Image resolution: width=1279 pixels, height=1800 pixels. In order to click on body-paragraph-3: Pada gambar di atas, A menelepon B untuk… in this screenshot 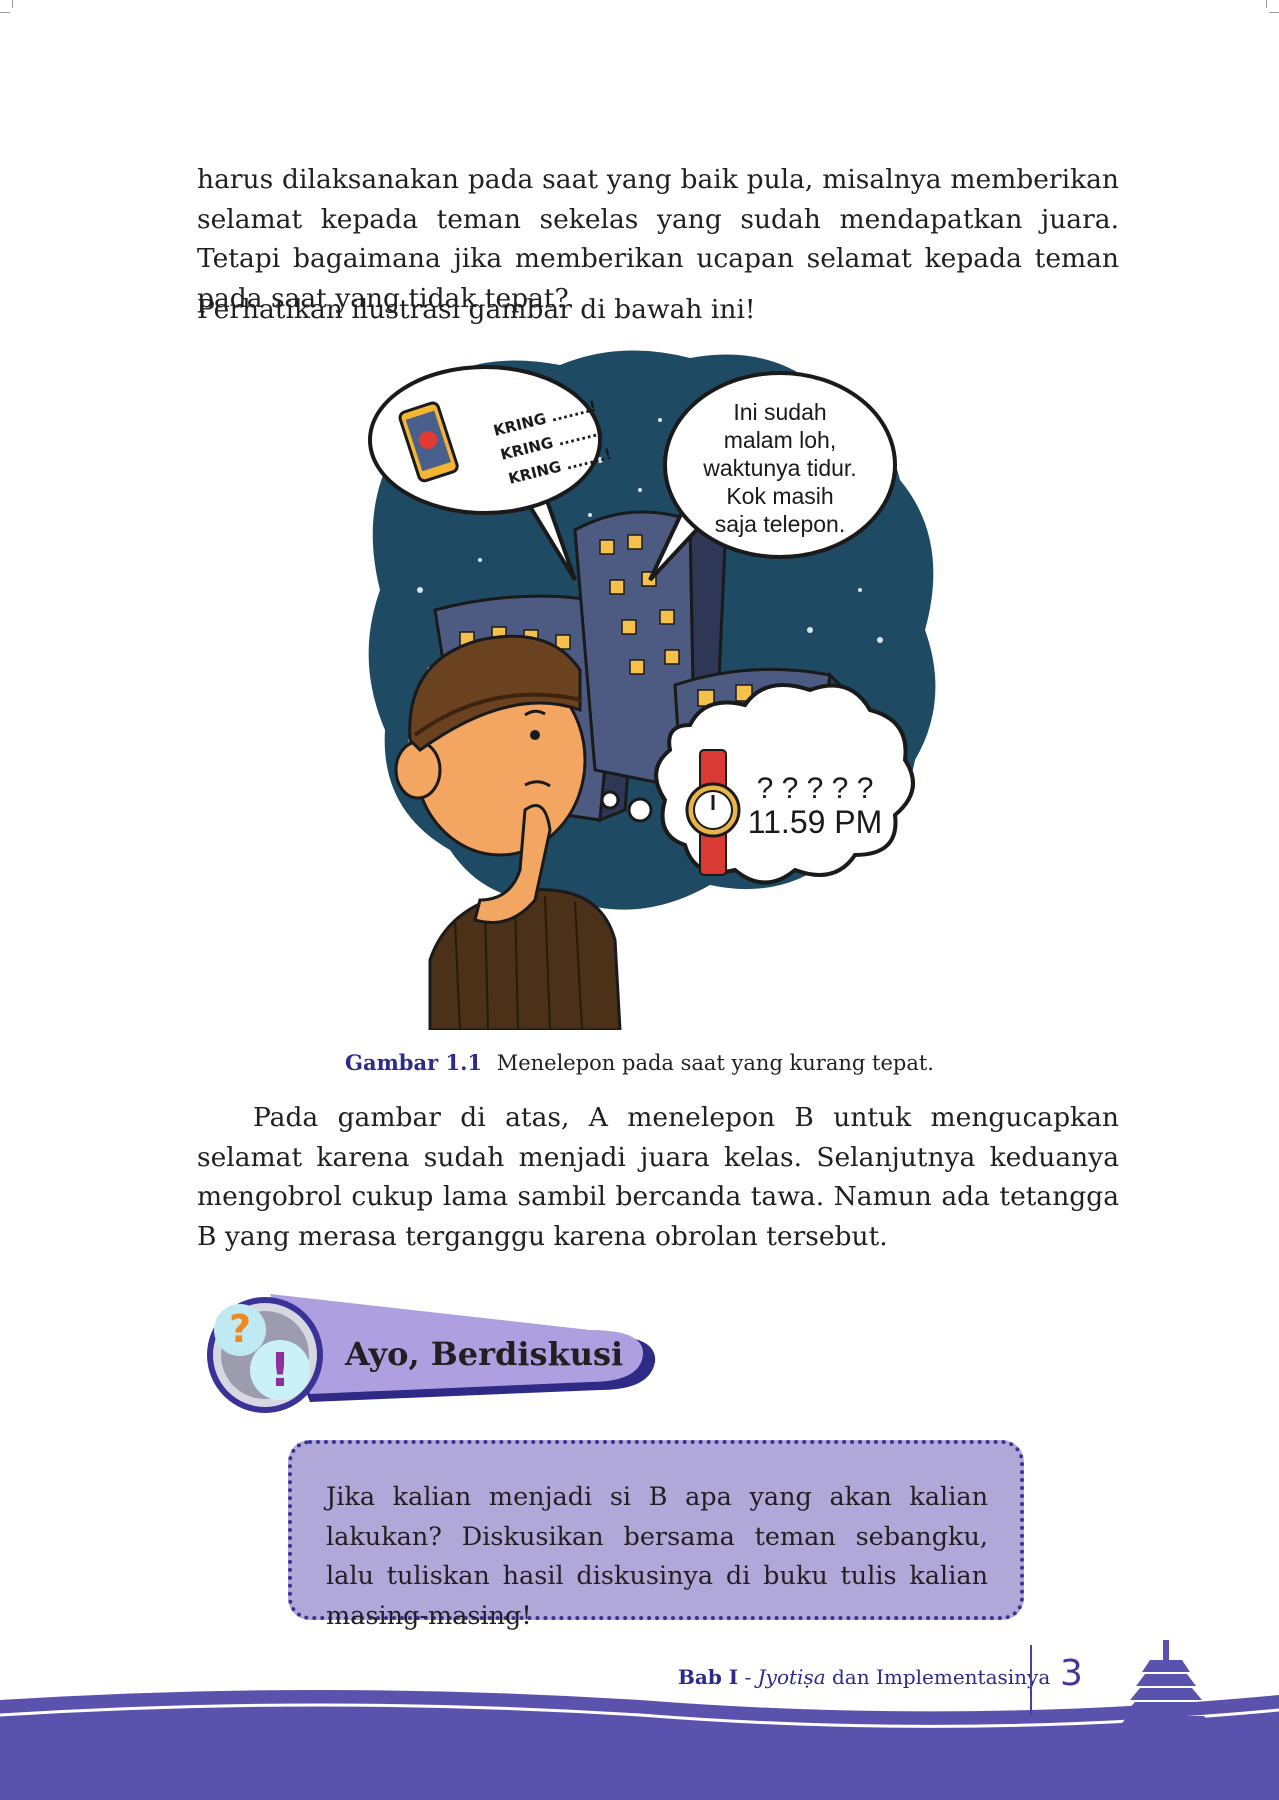, I will do `click(658, 1177)`.